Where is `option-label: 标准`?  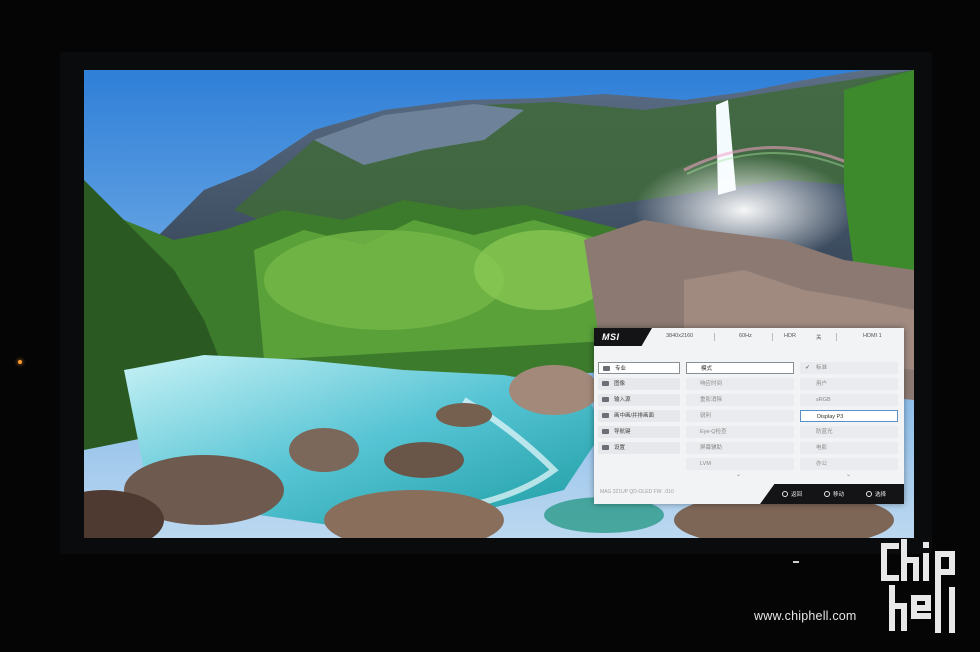
option-label: 标准 is located at coordinates (822, 368).